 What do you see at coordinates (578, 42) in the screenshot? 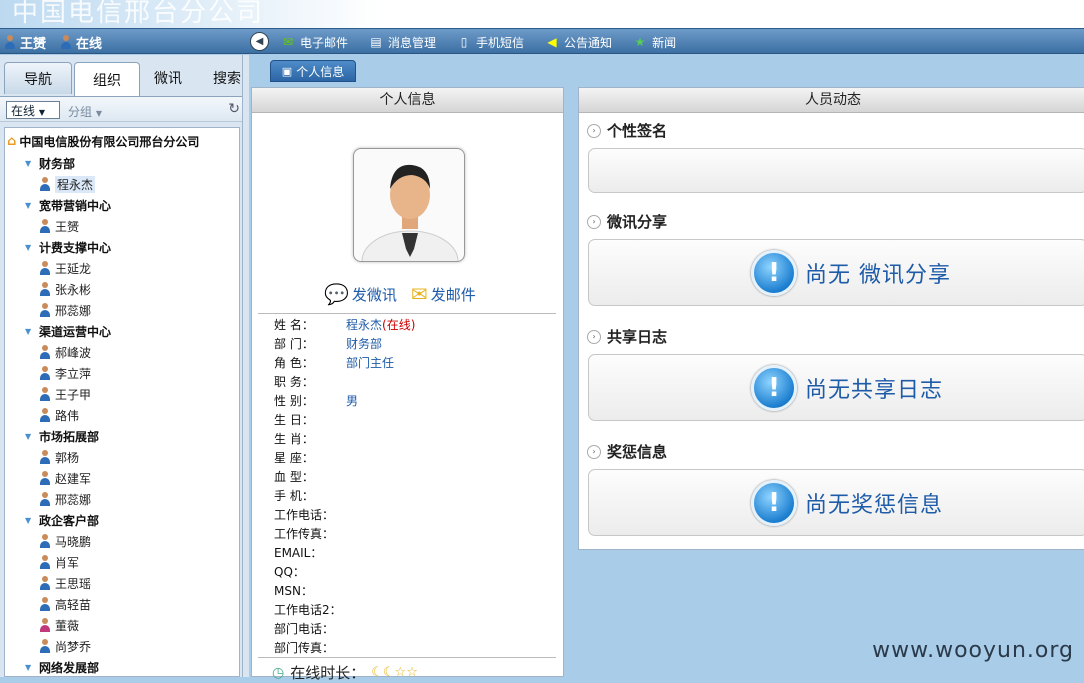
I see `menu-notice: ◀ 公告通知` at bounding box center [578, 42].